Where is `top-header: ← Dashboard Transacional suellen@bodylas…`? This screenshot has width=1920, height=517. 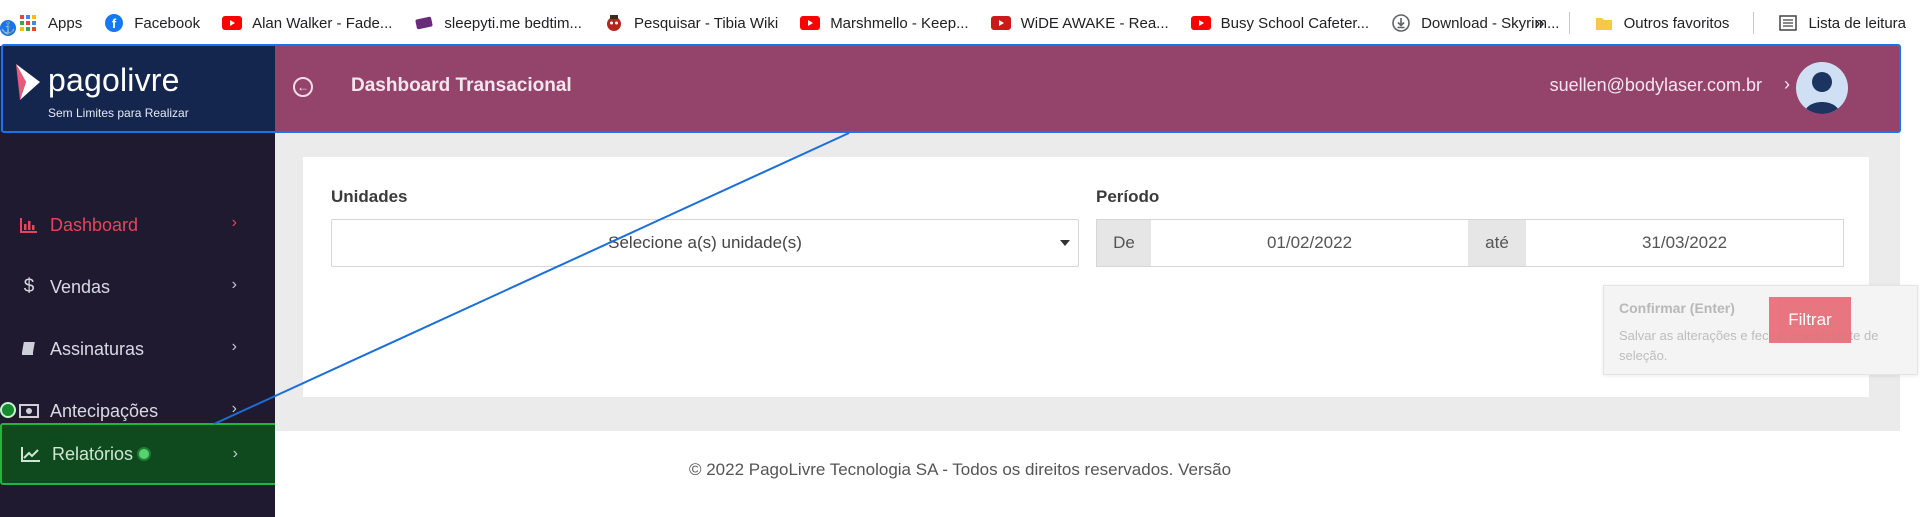
top-header: ← Dashboard Transacional suellen@bodylas… is located at coordinates (1087, 89).